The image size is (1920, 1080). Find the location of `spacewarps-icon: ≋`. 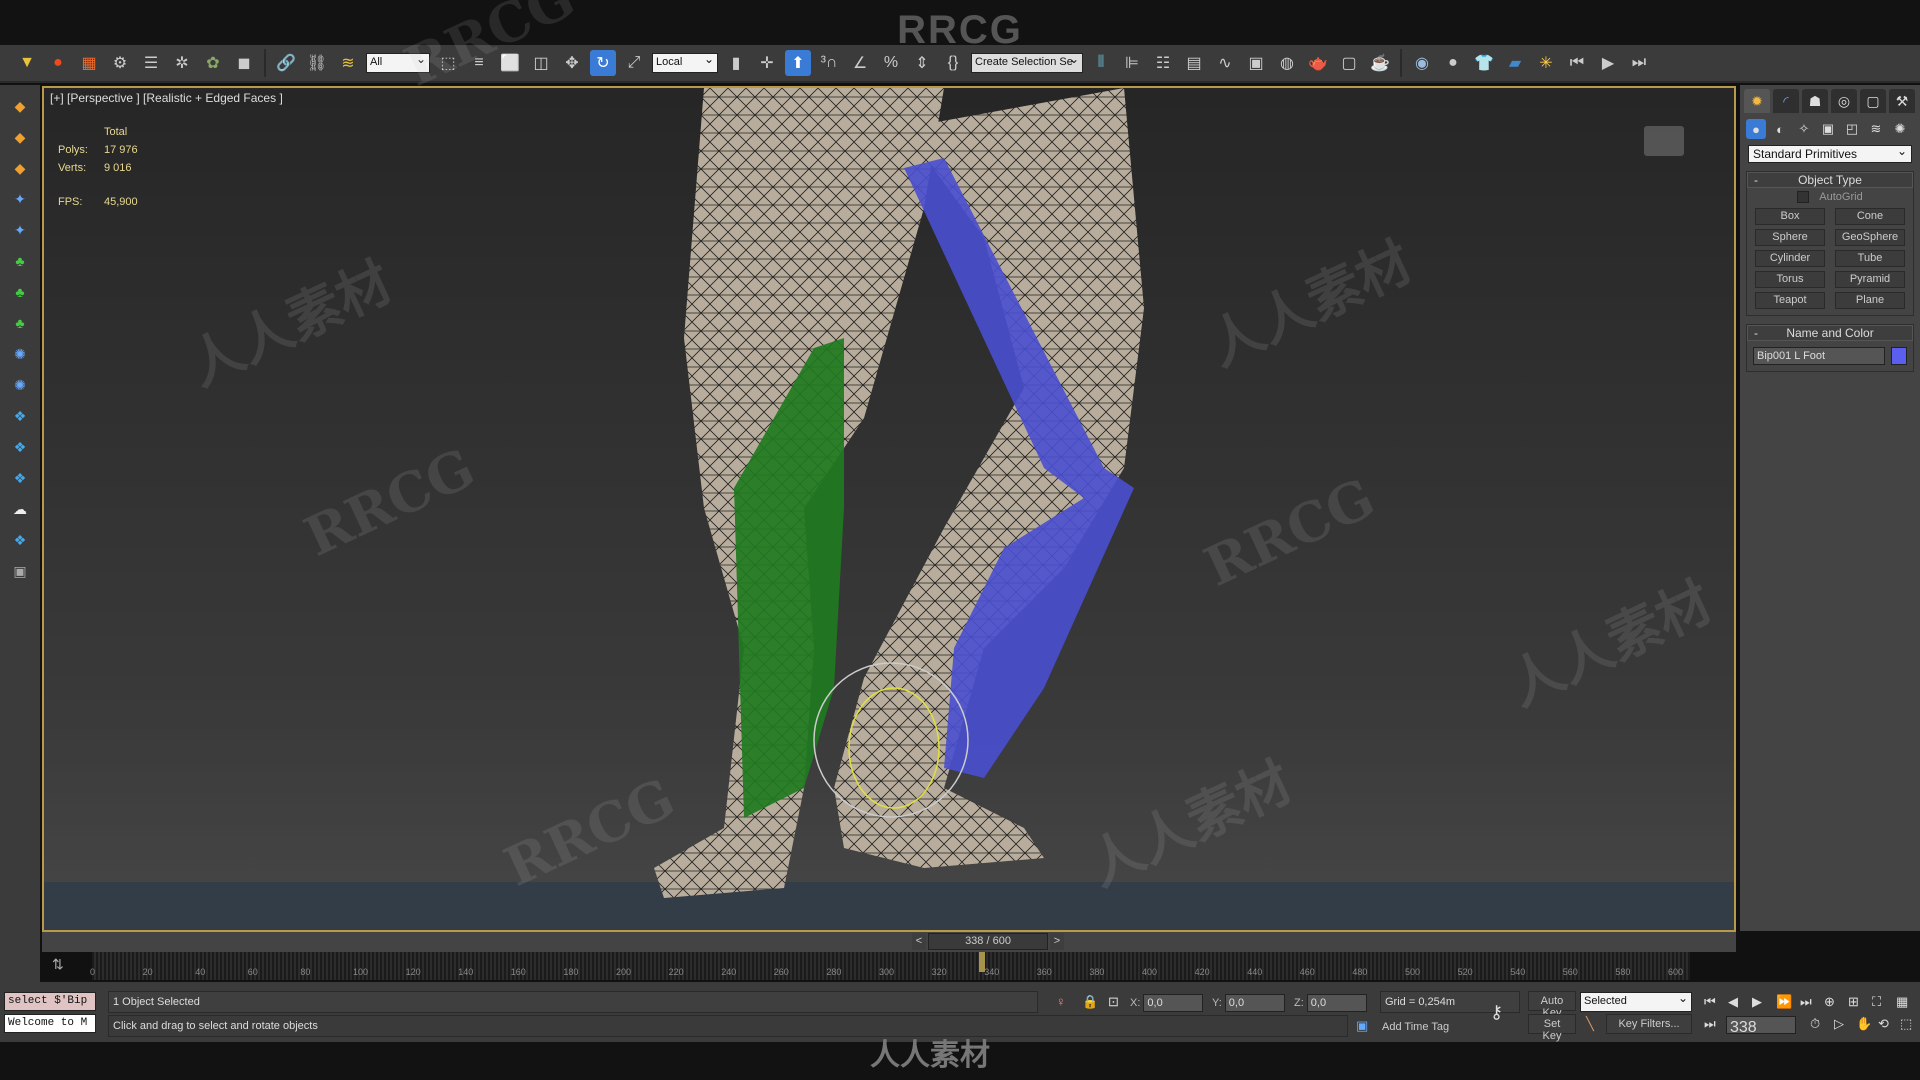

spacewarps-icon: ≋ is located at coordinates (1876, 129).